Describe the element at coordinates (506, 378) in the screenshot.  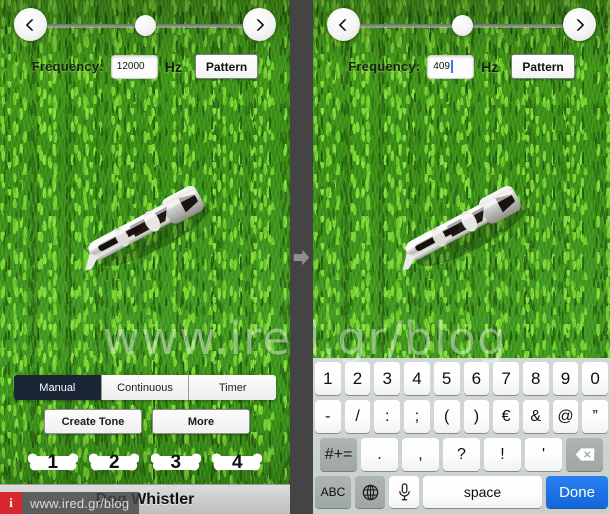
I see `key-7: 7` at that location.